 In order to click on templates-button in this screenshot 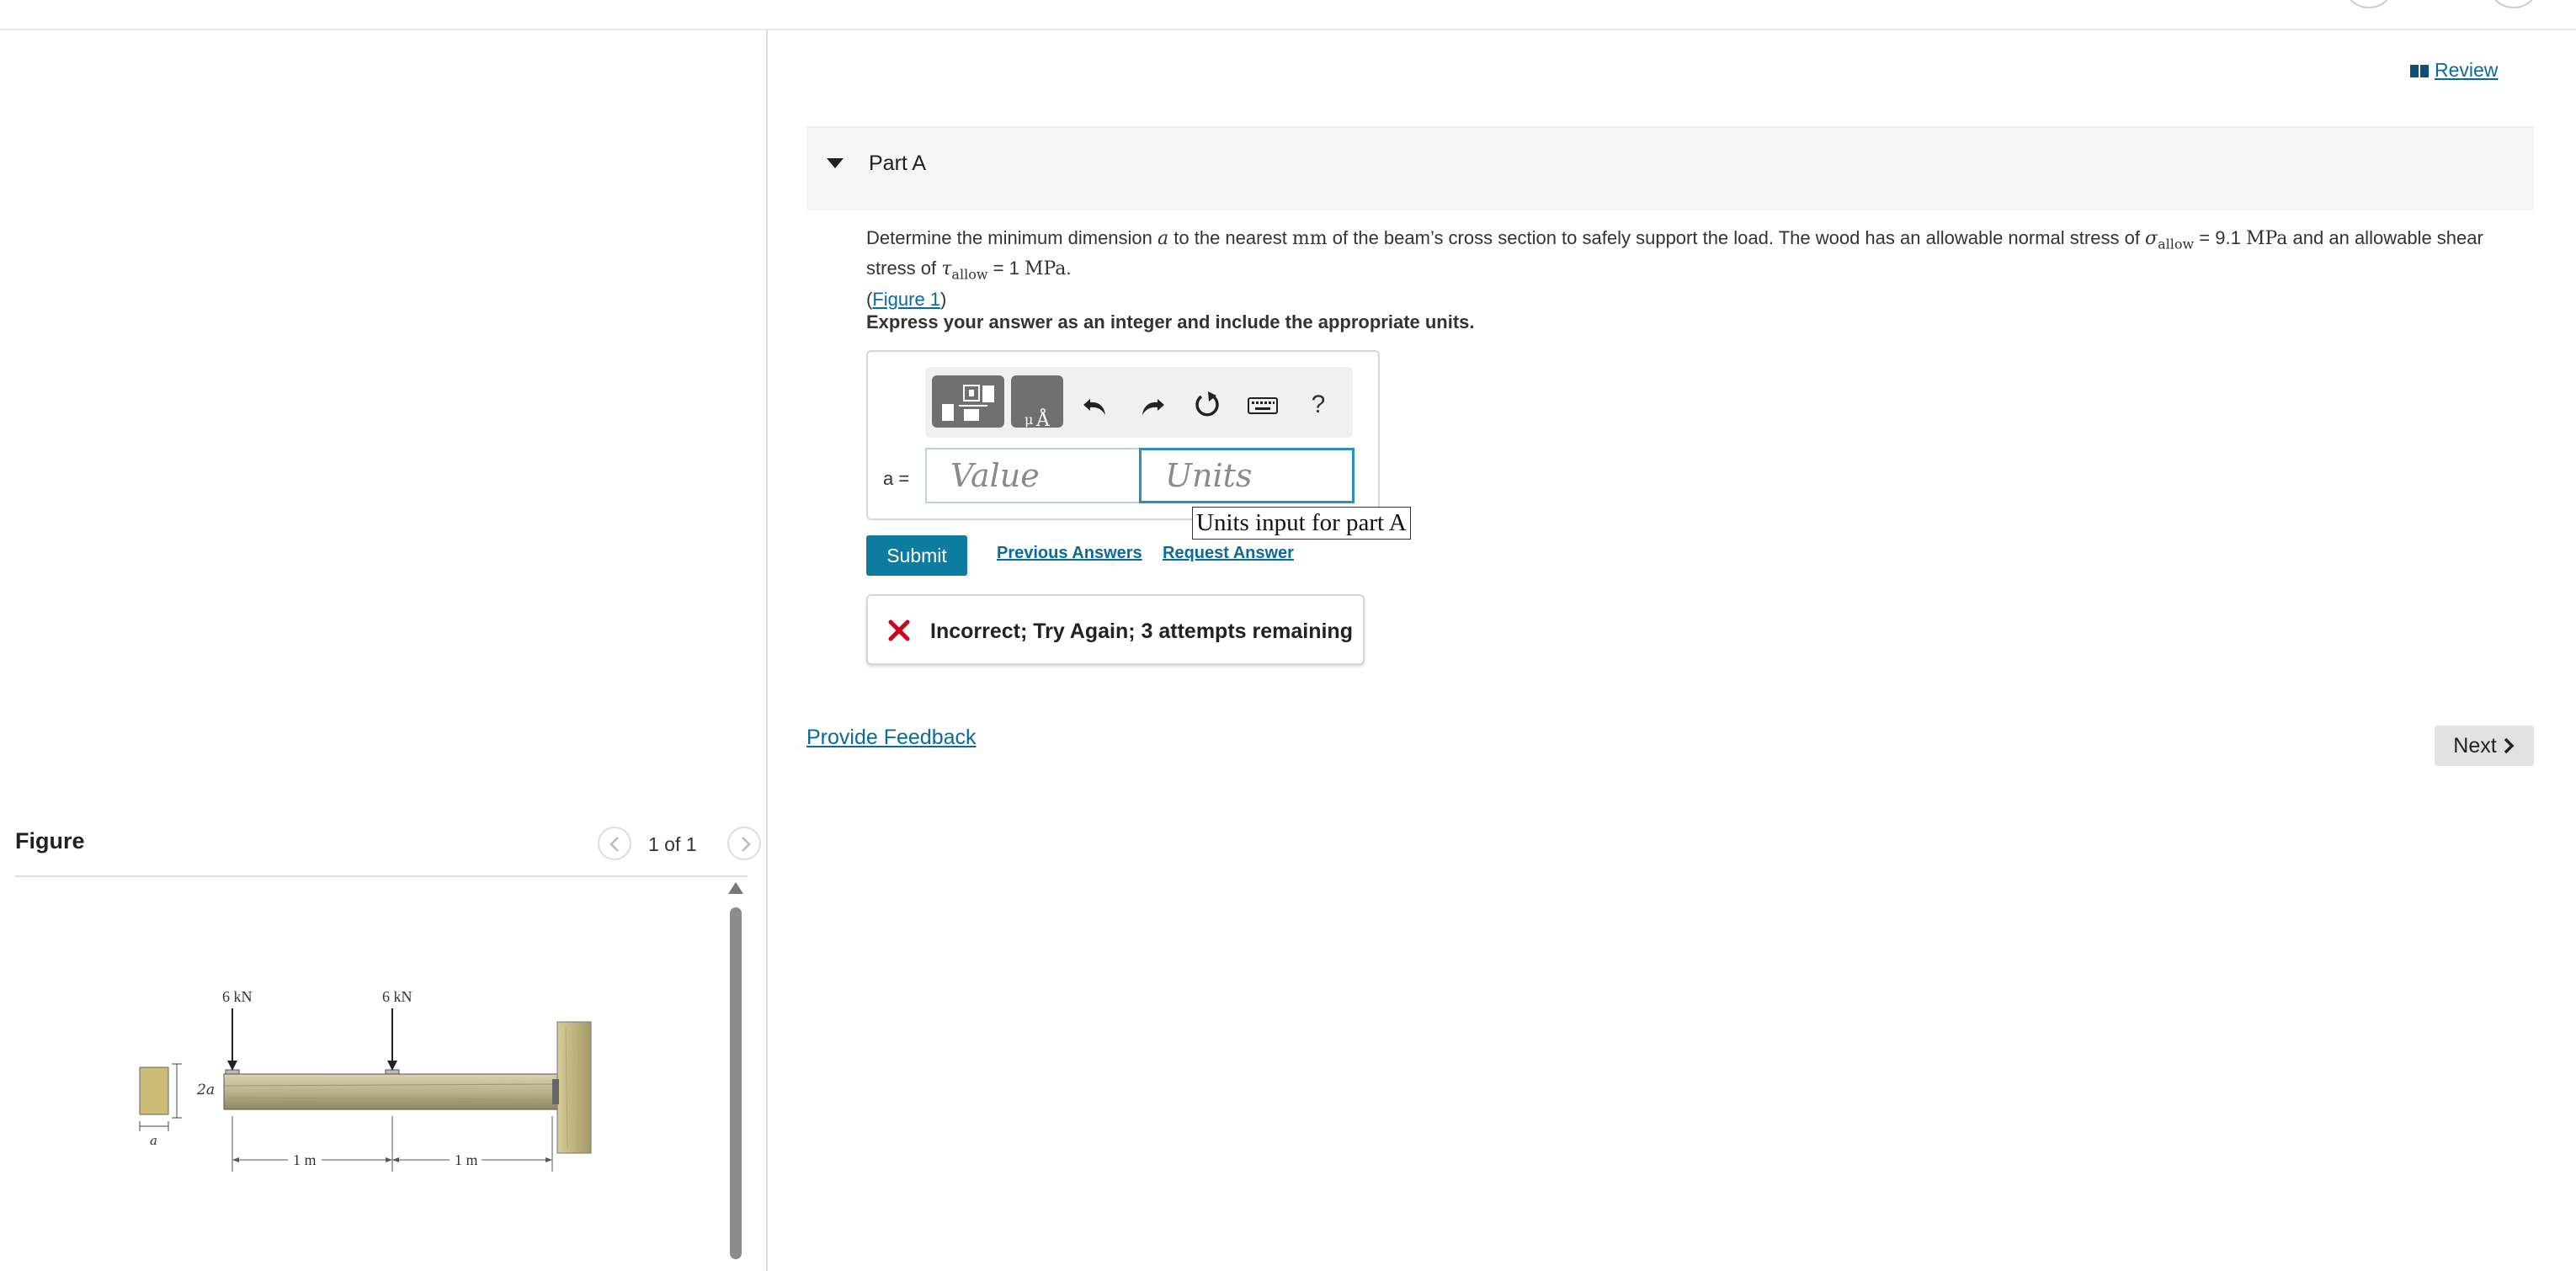, I will do `click(968, 401)`.